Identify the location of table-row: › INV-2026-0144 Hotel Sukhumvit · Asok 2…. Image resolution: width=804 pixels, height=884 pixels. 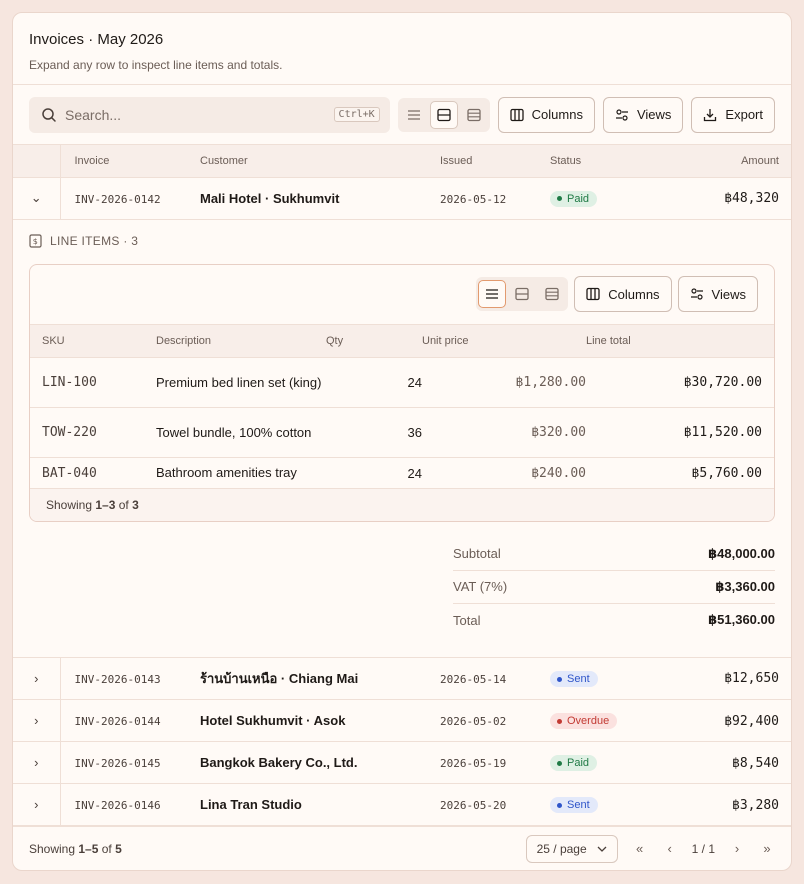
(402, 720).